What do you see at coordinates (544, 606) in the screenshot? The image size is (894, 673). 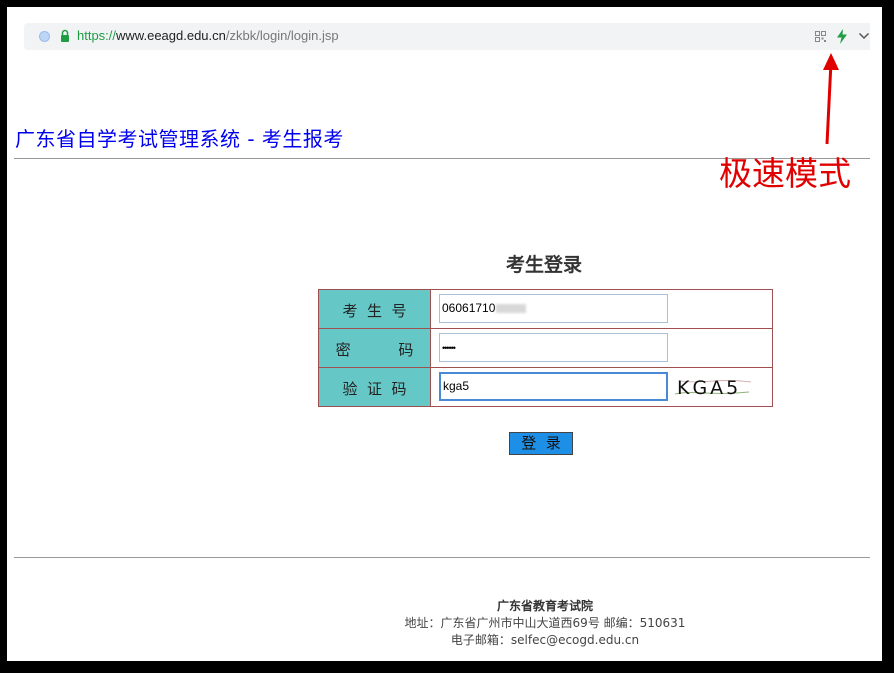 I see `footer-org: 广东省教育考试院` at bounding box center [544, 606].